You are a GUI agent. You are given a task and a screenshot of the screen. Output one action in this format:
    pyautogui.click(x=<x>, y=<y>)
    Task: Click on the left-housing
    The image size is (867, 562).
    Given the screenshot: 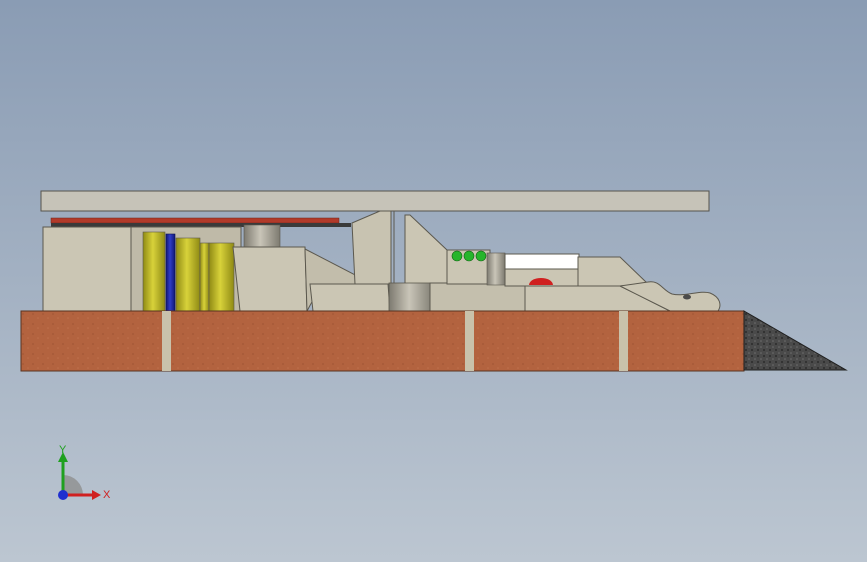 What is the action you would take?
    pyautogui.click(x=87, y=269)
    